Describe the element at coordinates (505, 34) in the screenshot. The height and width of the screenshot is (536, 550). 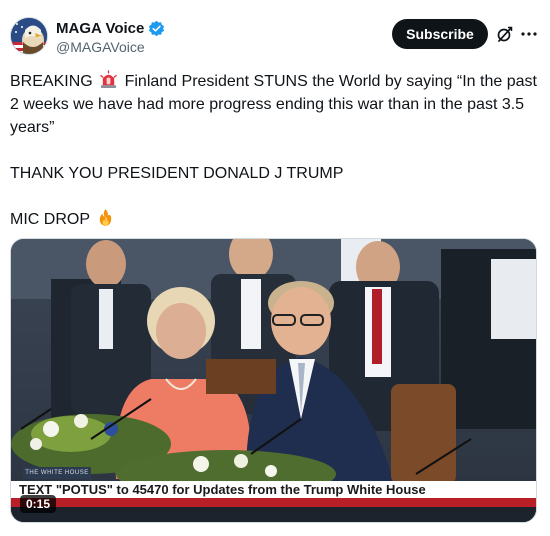
I see `grok-icon` at that location.